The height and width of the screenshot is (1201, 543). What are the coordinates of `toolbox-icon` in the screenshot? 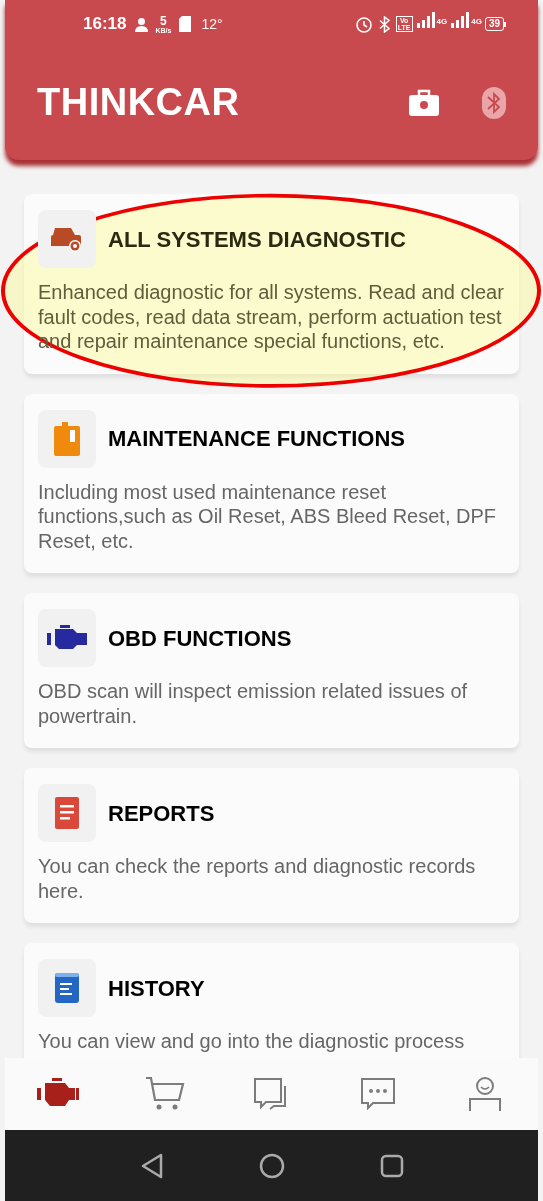 It's located at (424, 102).